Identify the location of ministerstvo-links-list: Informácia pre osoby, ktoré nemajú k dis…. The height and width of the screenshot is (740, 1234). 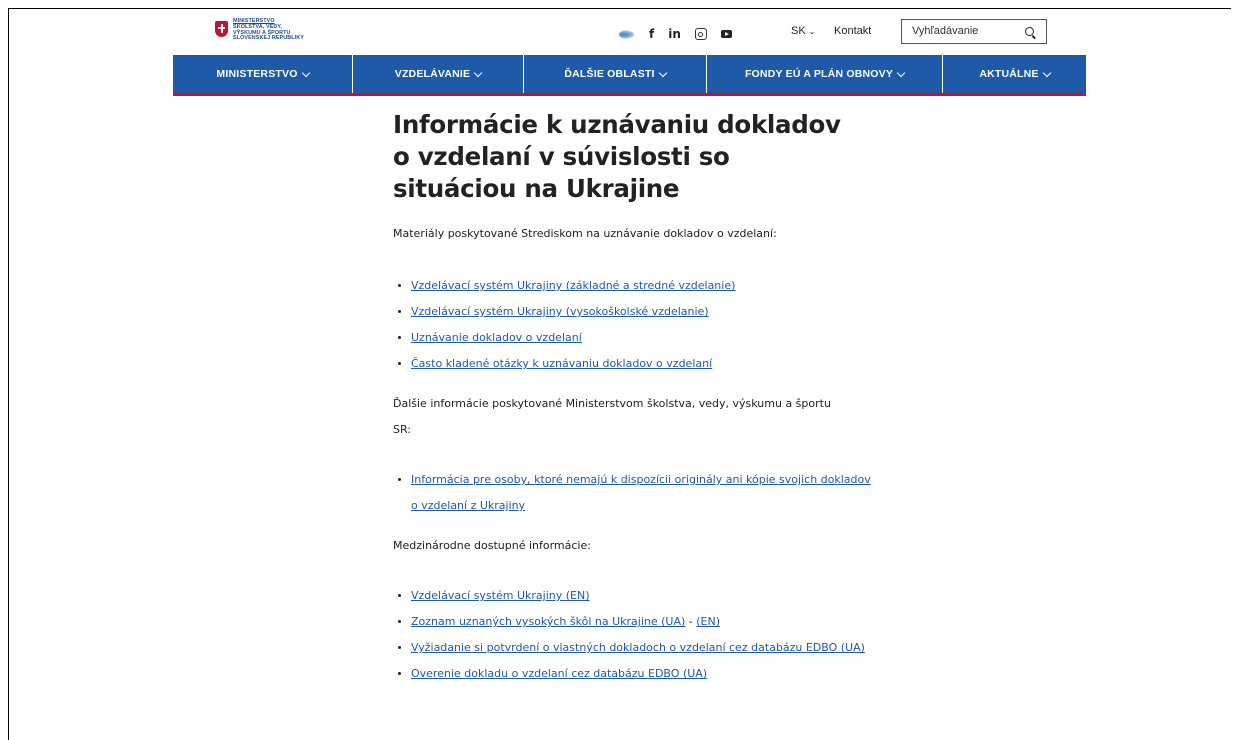
(632, 493).